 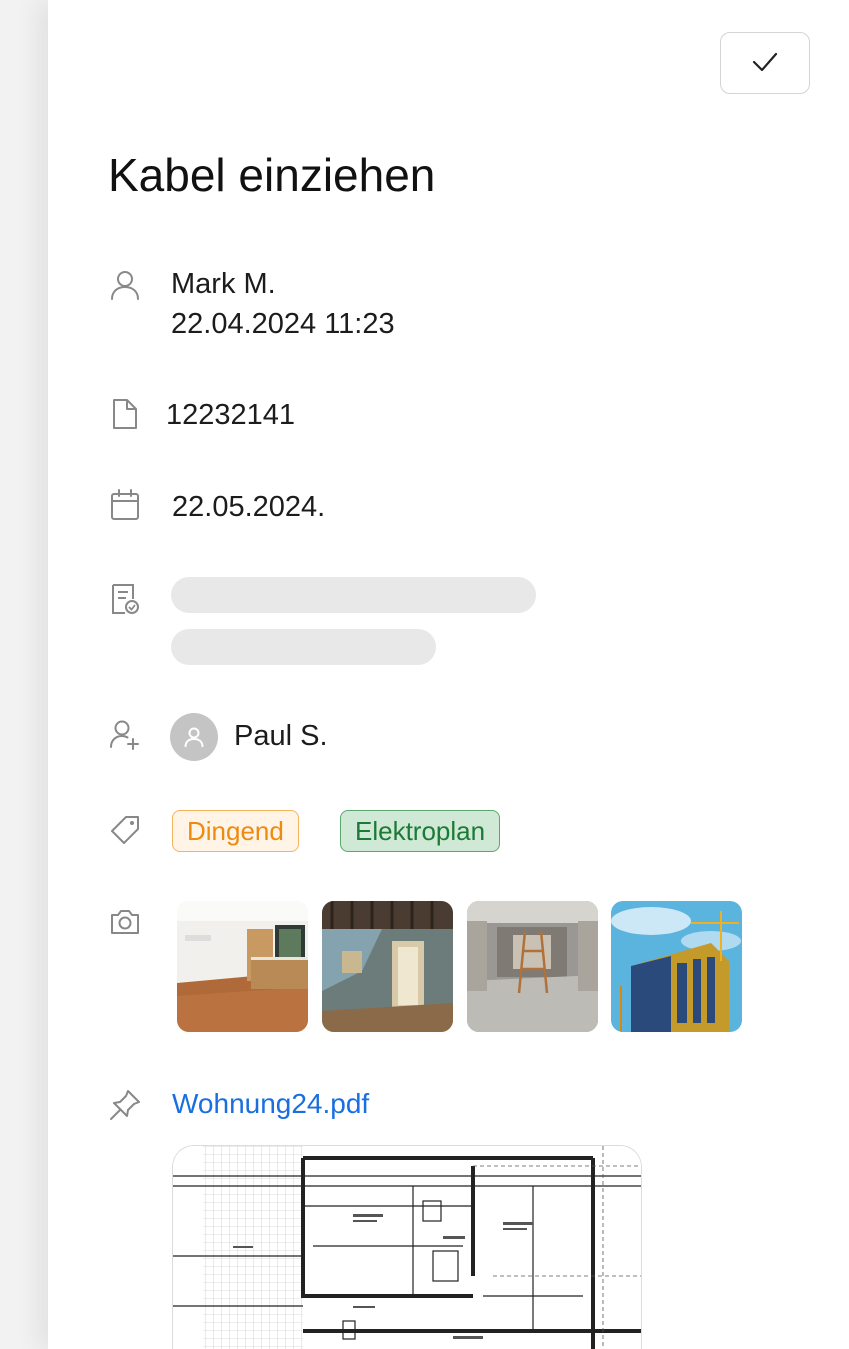 What do you see at coordinates (281, 736) in the screenshot?
I see `assignee-name: Paul S.` at bounding box center [281, 736].